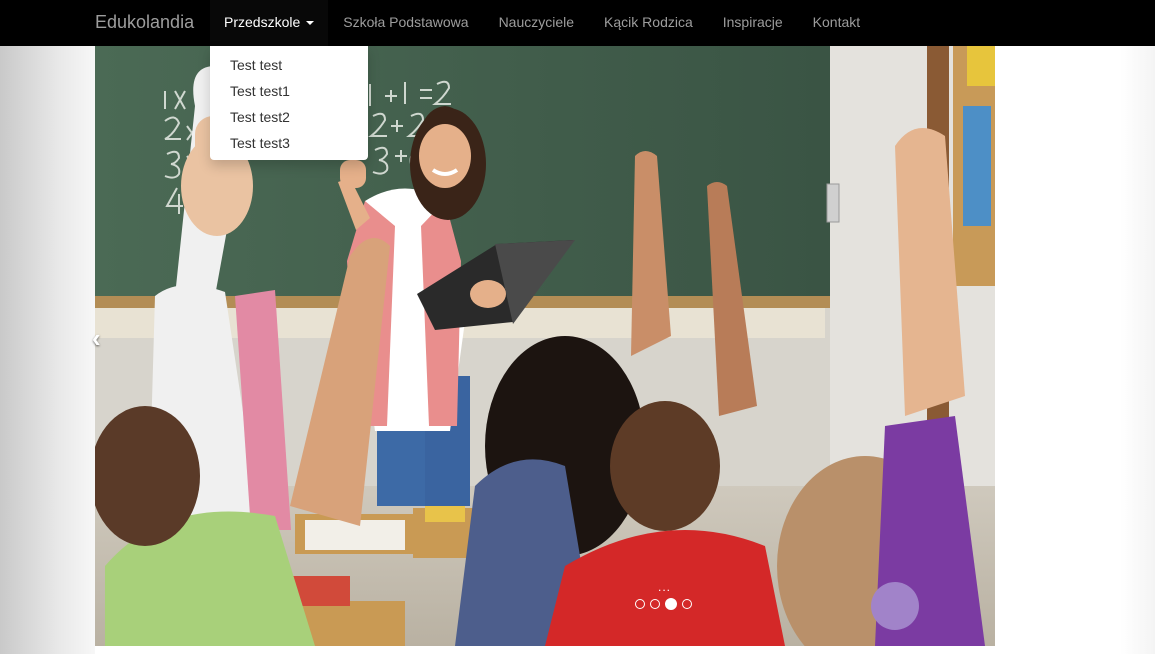 Image resolution: width=1155 pixels, height=654 pixels. What do you see at coordinates (753, 23) in the screenshot?
I see `nav-item-inspiracje: Inspiracje` at bounding box center [753, 23].